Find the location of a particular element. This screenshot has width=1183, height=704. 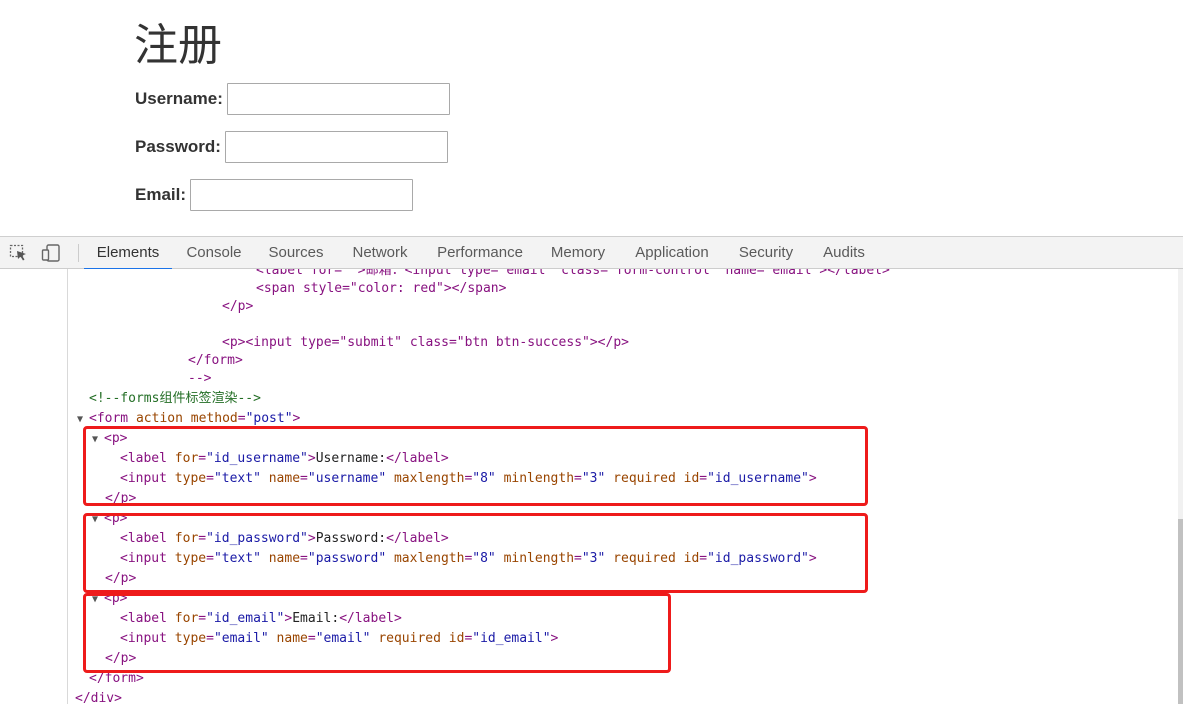

password-row: Password: is located at coordinates (291, 147).